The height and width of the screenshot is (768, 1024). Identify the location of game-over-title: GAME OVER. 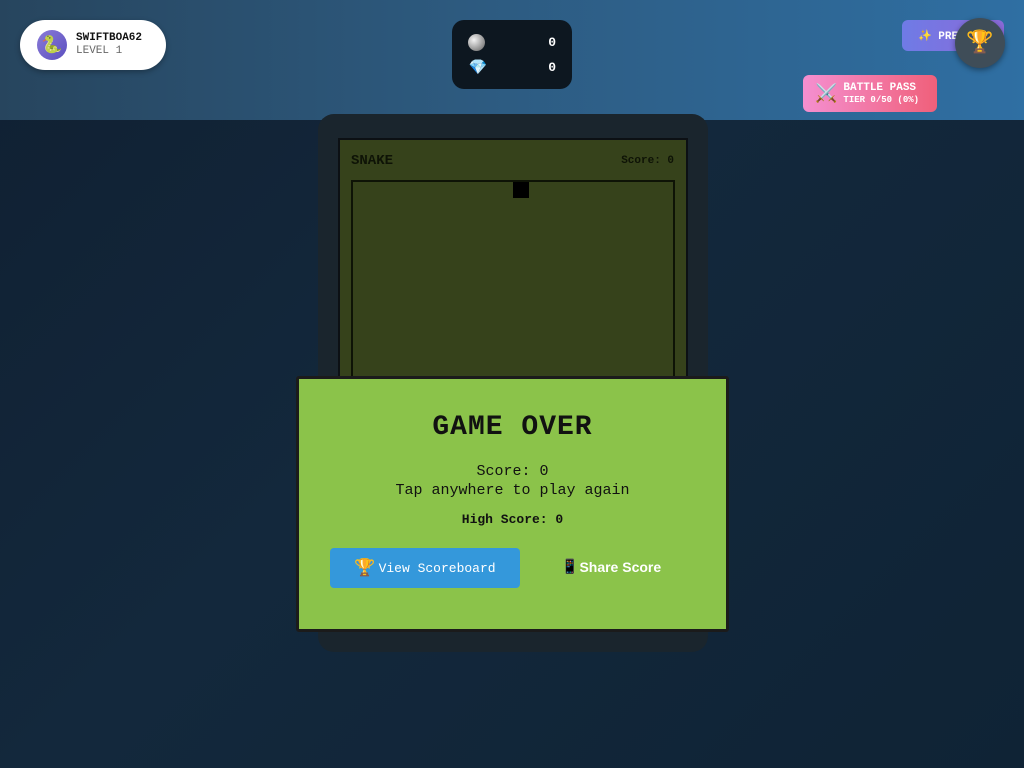
(512, 427).